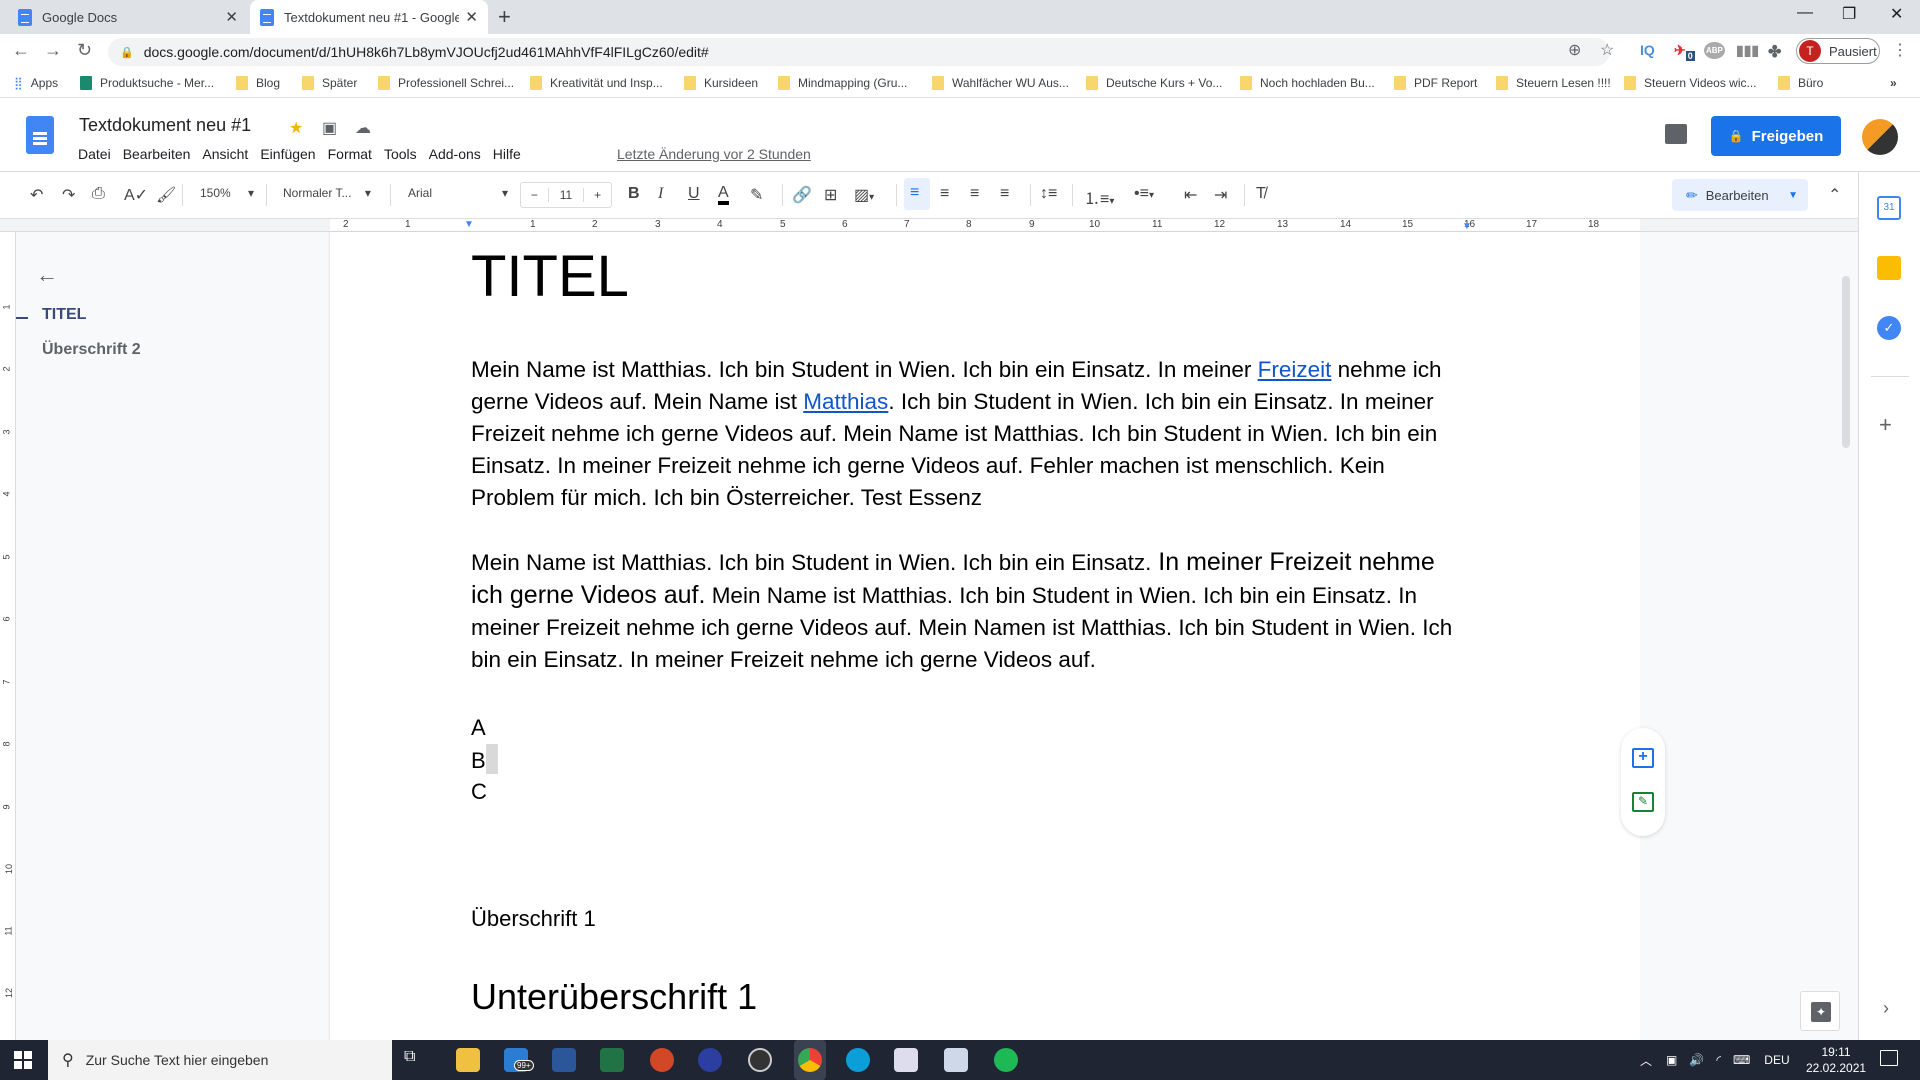 This screenshot has height=1080, width=1920. What do you see at coordinates (504, 17) in the screenshot?
I see `new-tab-button: +` at bounding box center [504, 17].